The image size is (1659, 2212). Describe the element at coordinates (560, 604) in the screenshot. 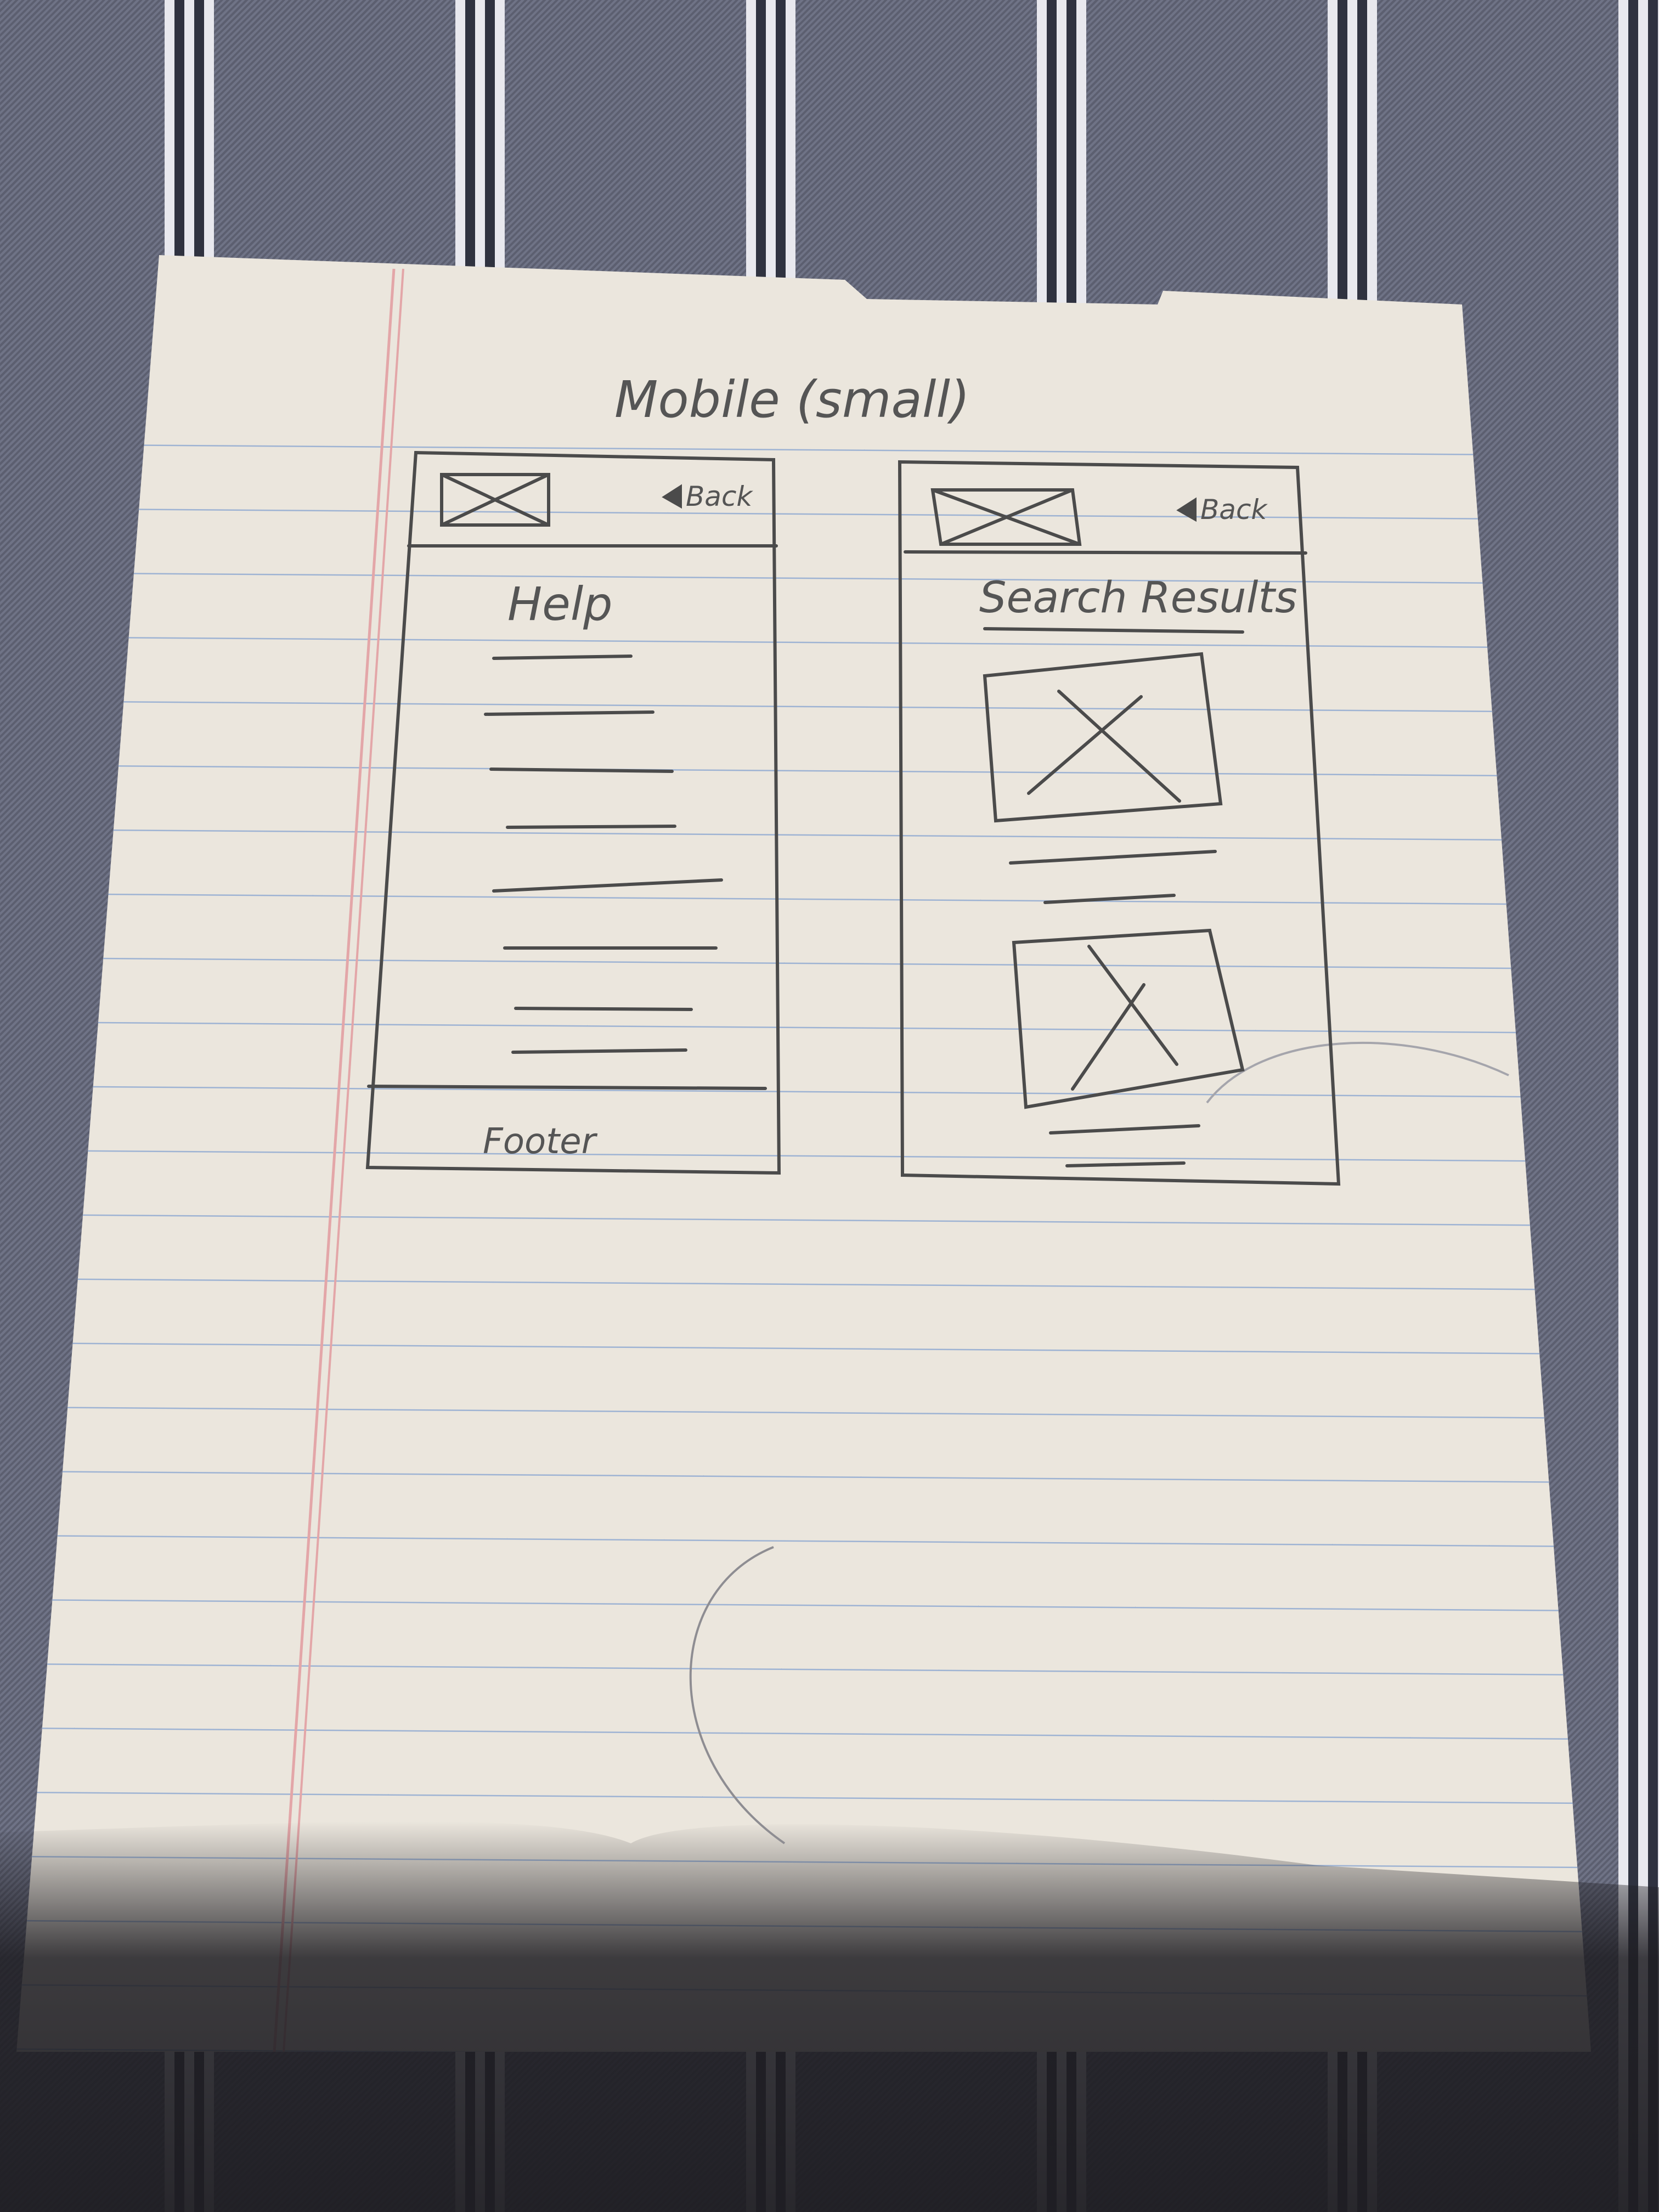

I see `help-title: Help` at that location.